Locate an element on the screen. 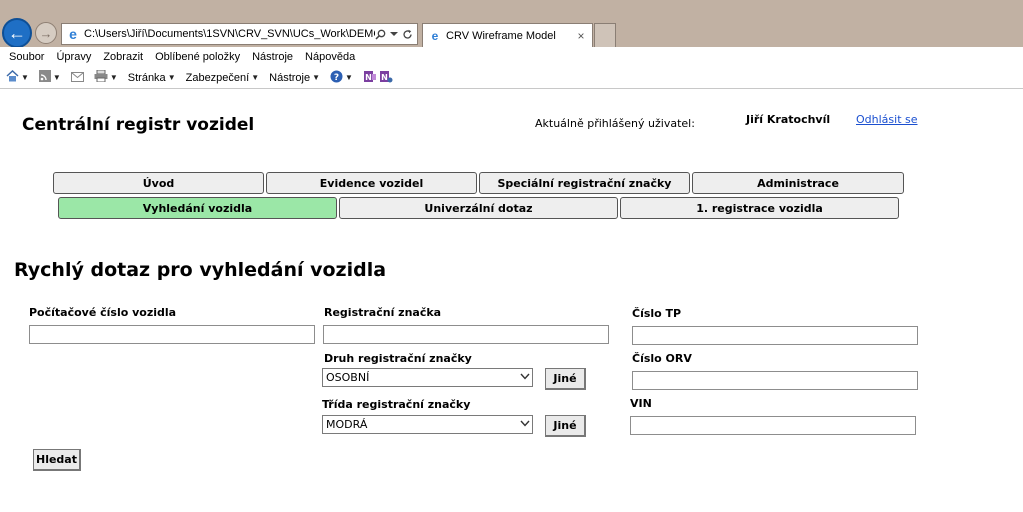 The height and width of the screenshot is (512, 1023). plate-class-other-button: Jiné is located at coordinates (565, 426).